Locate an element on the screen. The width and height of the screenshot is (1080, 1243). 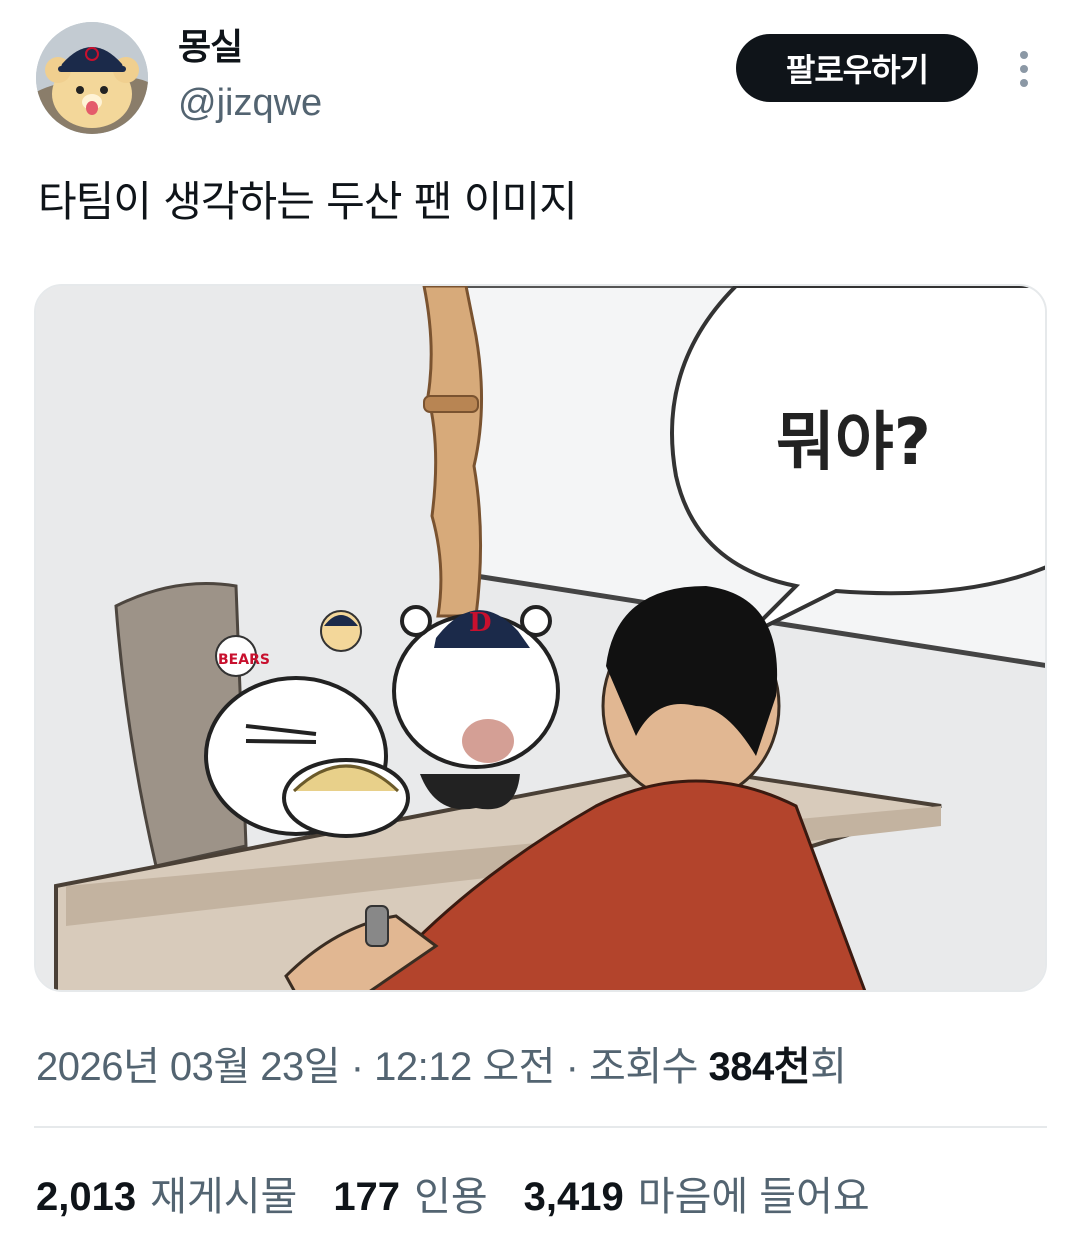
tweet-meta: 2026년 03월 23일 · 12:12 오전 · 조회수 384천회 is located at coordinates (441, 1063).